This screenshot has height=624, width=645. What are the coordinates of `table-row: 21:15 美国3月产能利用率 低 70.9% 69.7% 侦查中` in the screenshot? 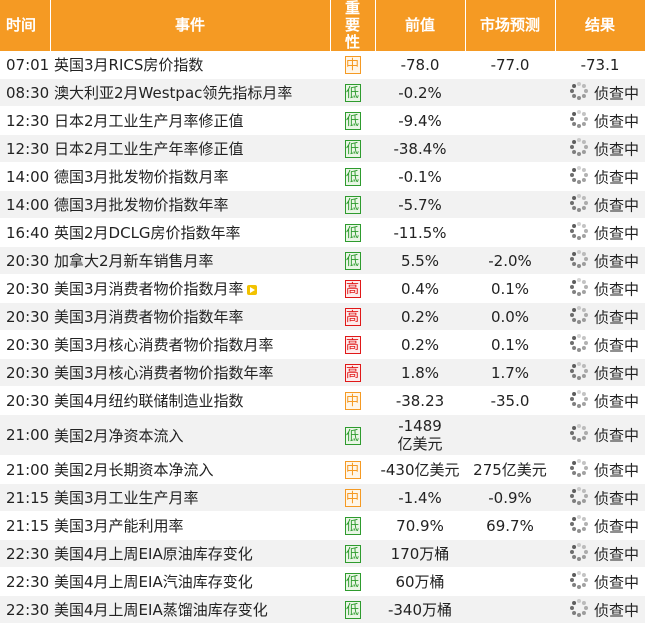 It's located at (322, 525).